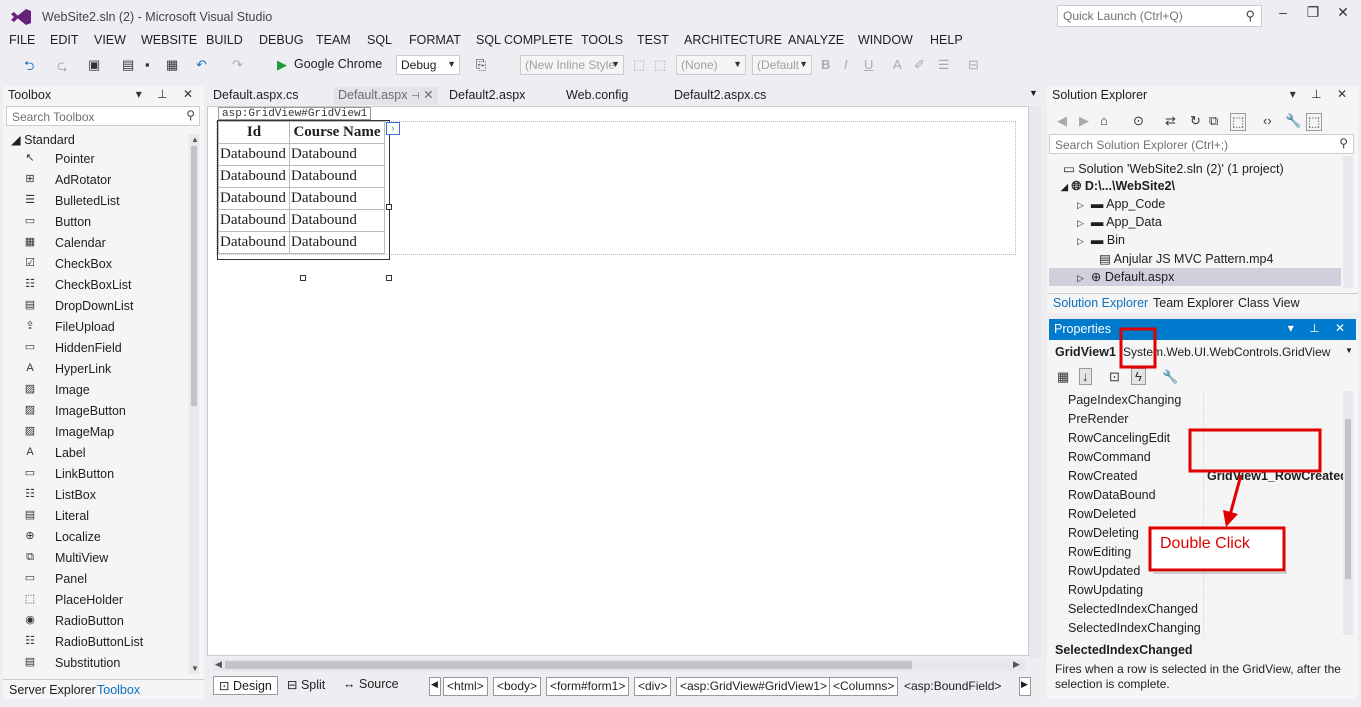 The width and height of the screenshot is (1361, 707). What do you see at coordinates (660, 65) in the screenshot?
I see `attach-style-icon: ⬚` at bounding box center [660, 65].